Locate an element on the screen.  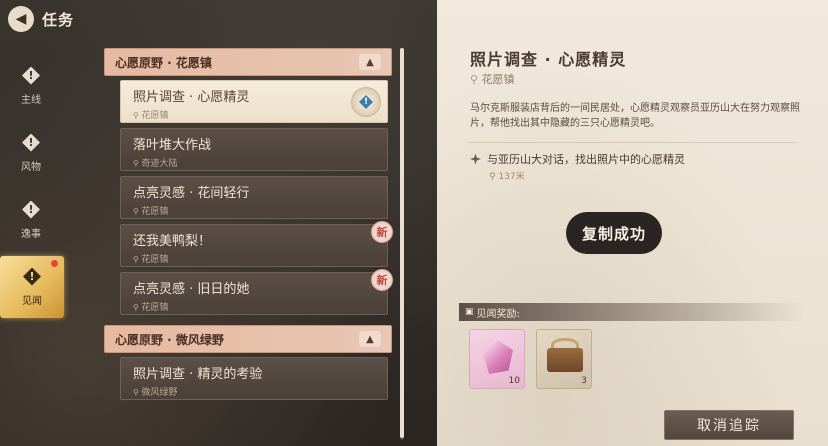
category-tabs: ! 主线 ! 风物 ! 逸事 ! 见闻 is located at coordinates (32, 189).